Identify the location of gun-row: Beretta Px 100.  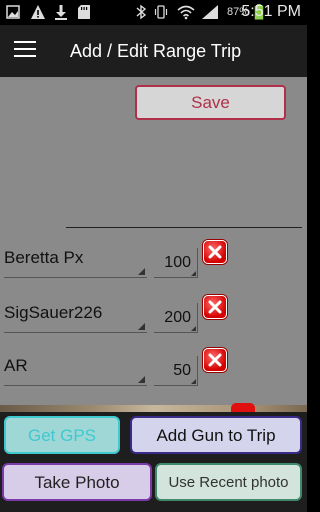
(153, 262).